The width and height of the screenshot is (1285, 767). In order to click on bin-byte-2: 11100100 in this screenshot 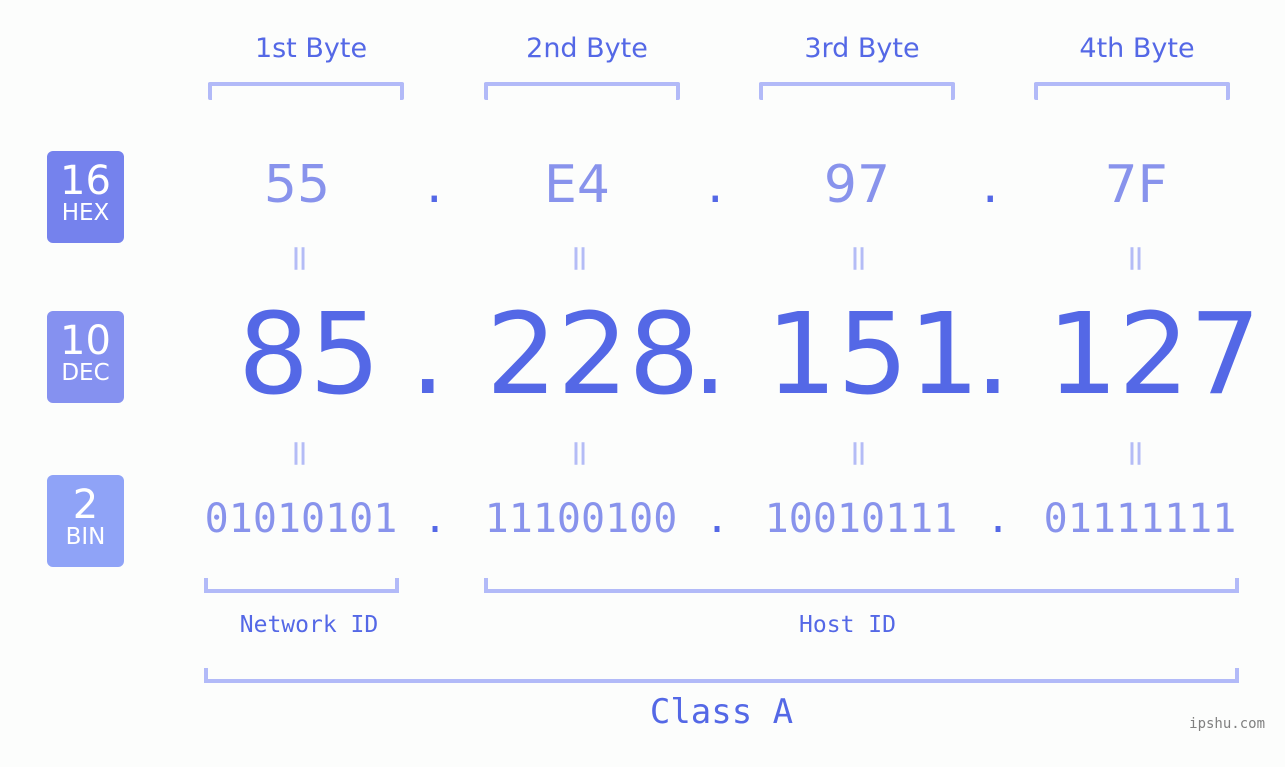, I will do `click(581, 519)`.